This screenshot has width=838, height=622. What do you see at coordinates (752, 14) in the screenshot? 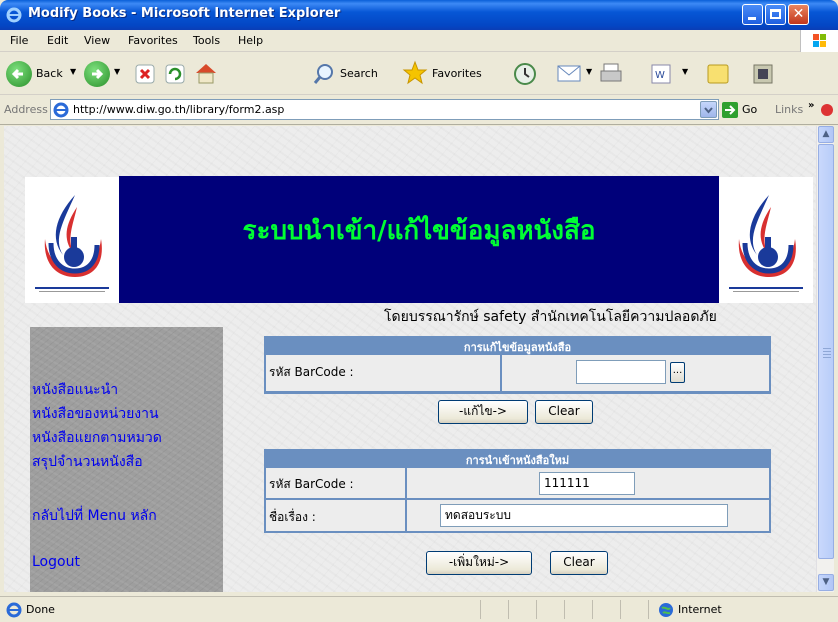
I see `minimize-button` at bounding box center [752, 14].